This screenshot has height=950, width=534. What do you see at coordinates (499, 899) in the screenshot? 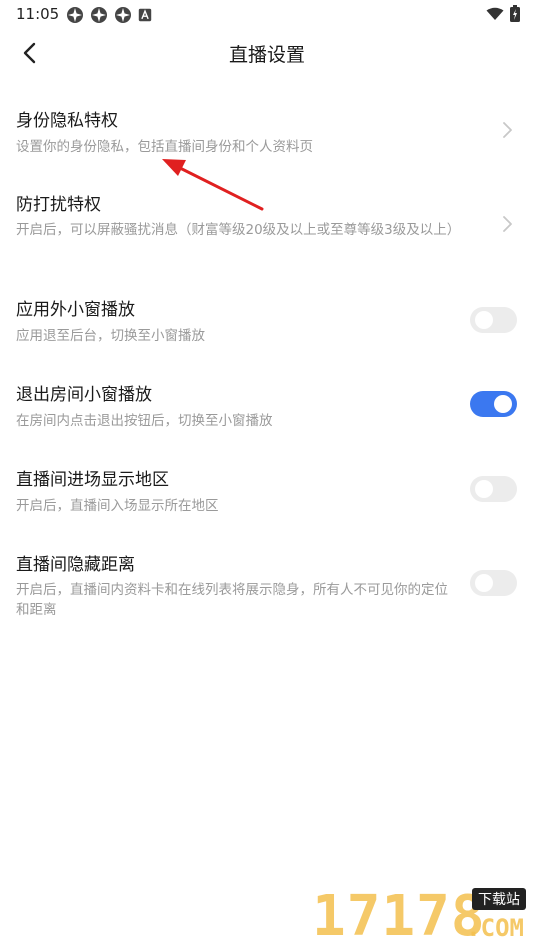
I see `watermark-tag: 下载站` at bounding box center [499, 899].